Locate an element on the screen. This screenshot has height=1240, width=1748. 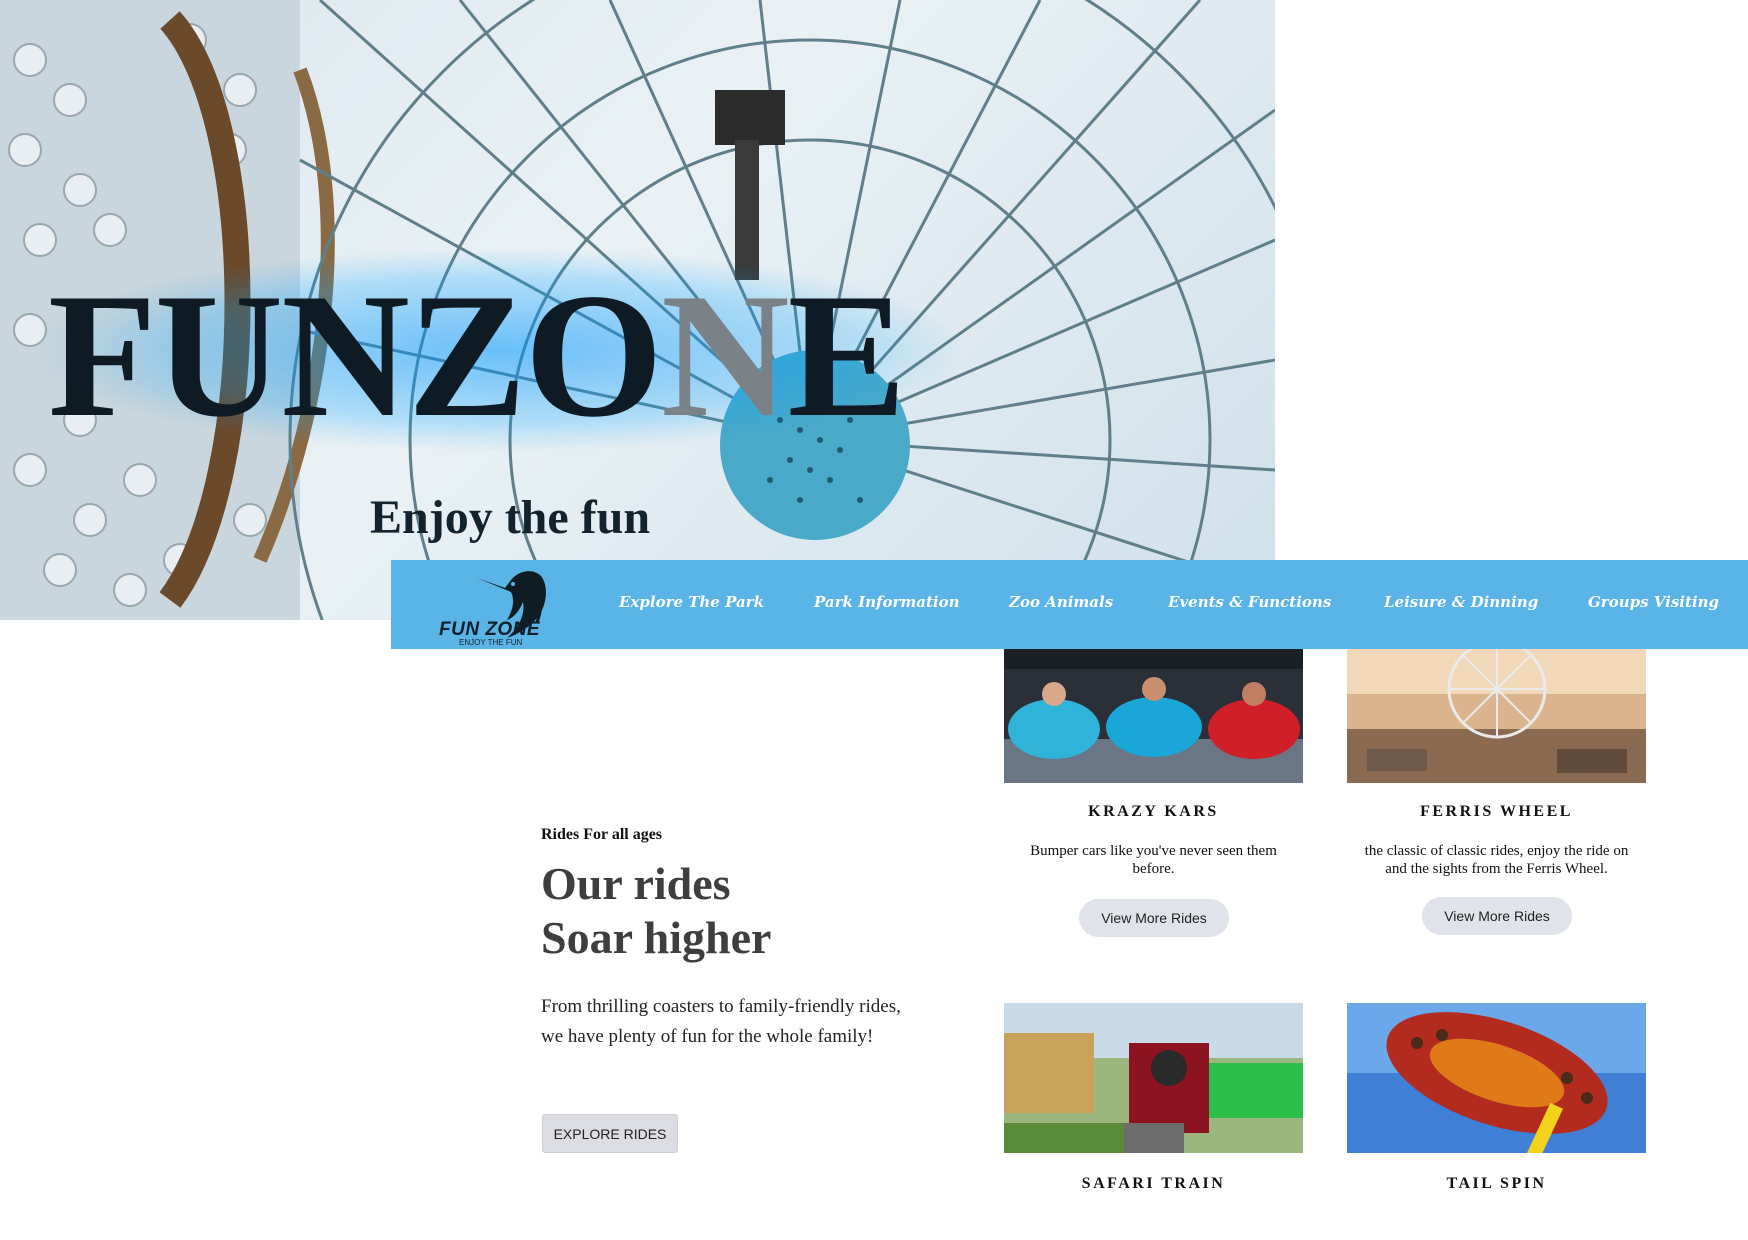
rides-heading-line-1: Our rides is located at coordinates (636, 883).